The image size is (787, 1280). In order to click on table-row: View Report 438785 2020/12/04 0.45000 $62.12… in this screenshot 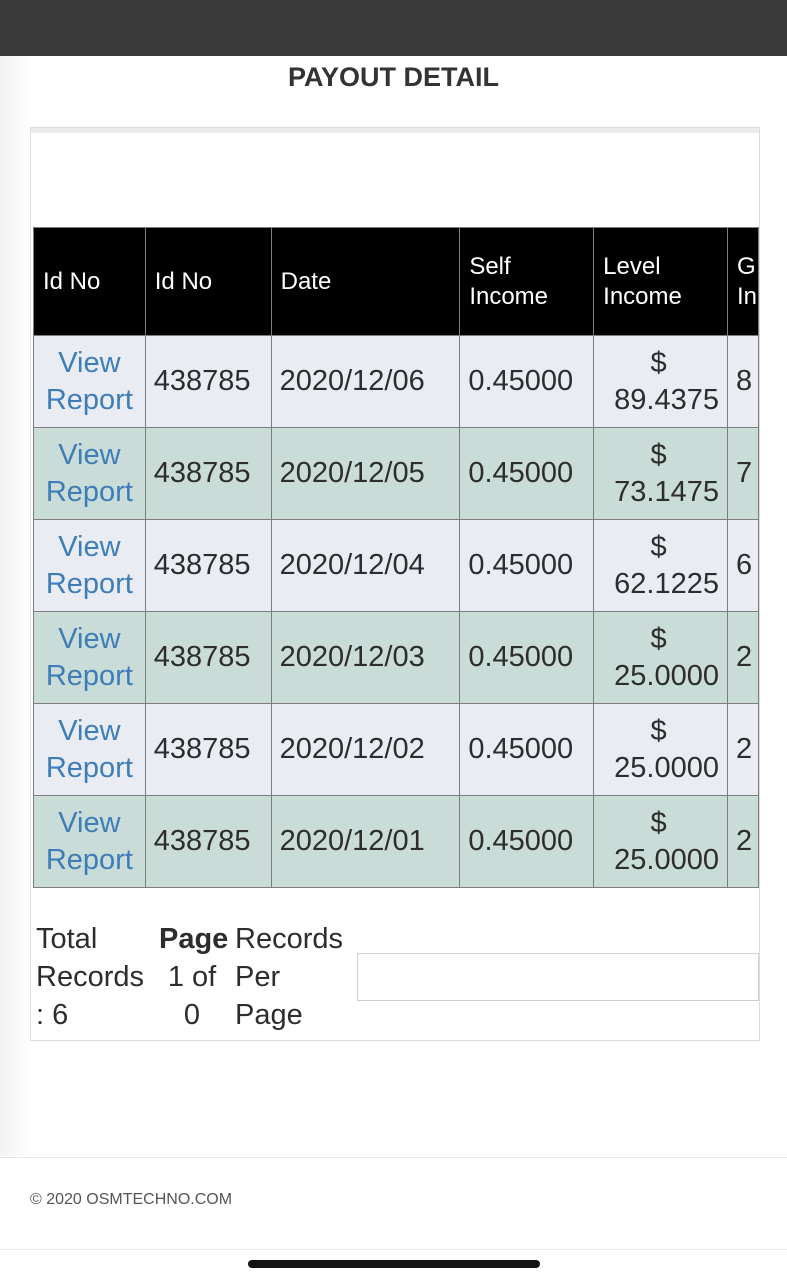, I will do `click(396, 565)`.